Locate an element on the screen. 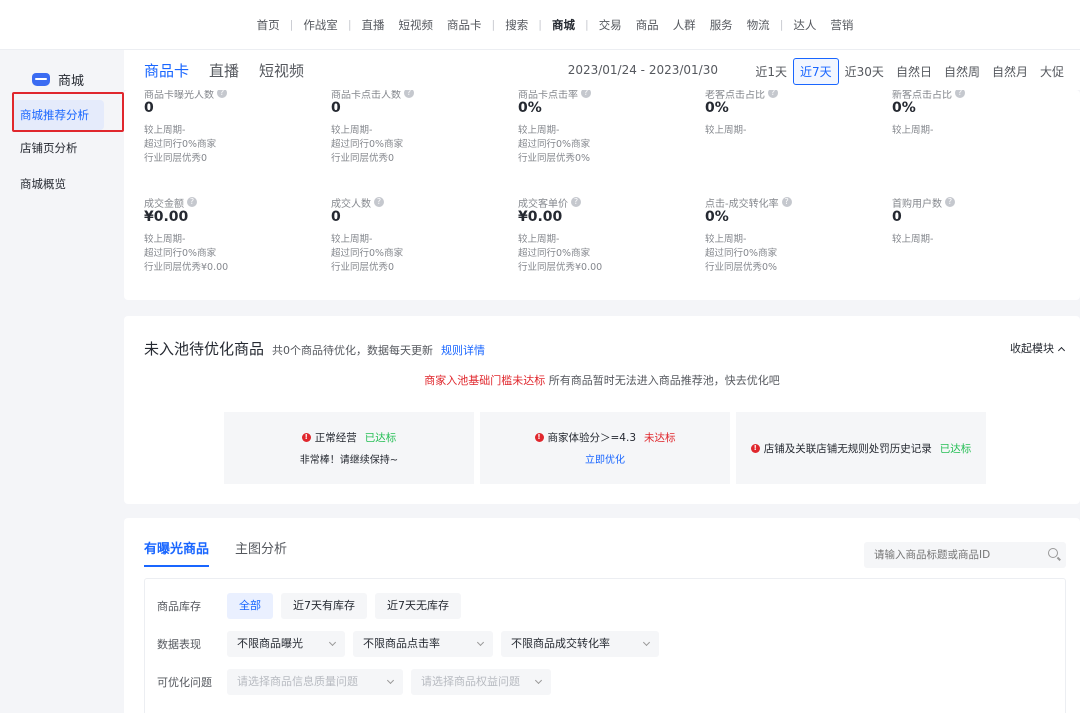  period-option: 近1天 is located at coordinates (771, 71).